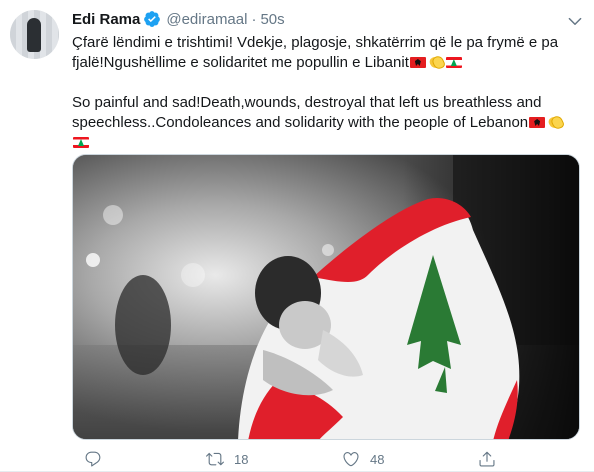 The height and width of the screenshot is (472, 594). Describe the element at coordinates (575, 21) in the screenshot. I see `caret-down-icon` at that location.